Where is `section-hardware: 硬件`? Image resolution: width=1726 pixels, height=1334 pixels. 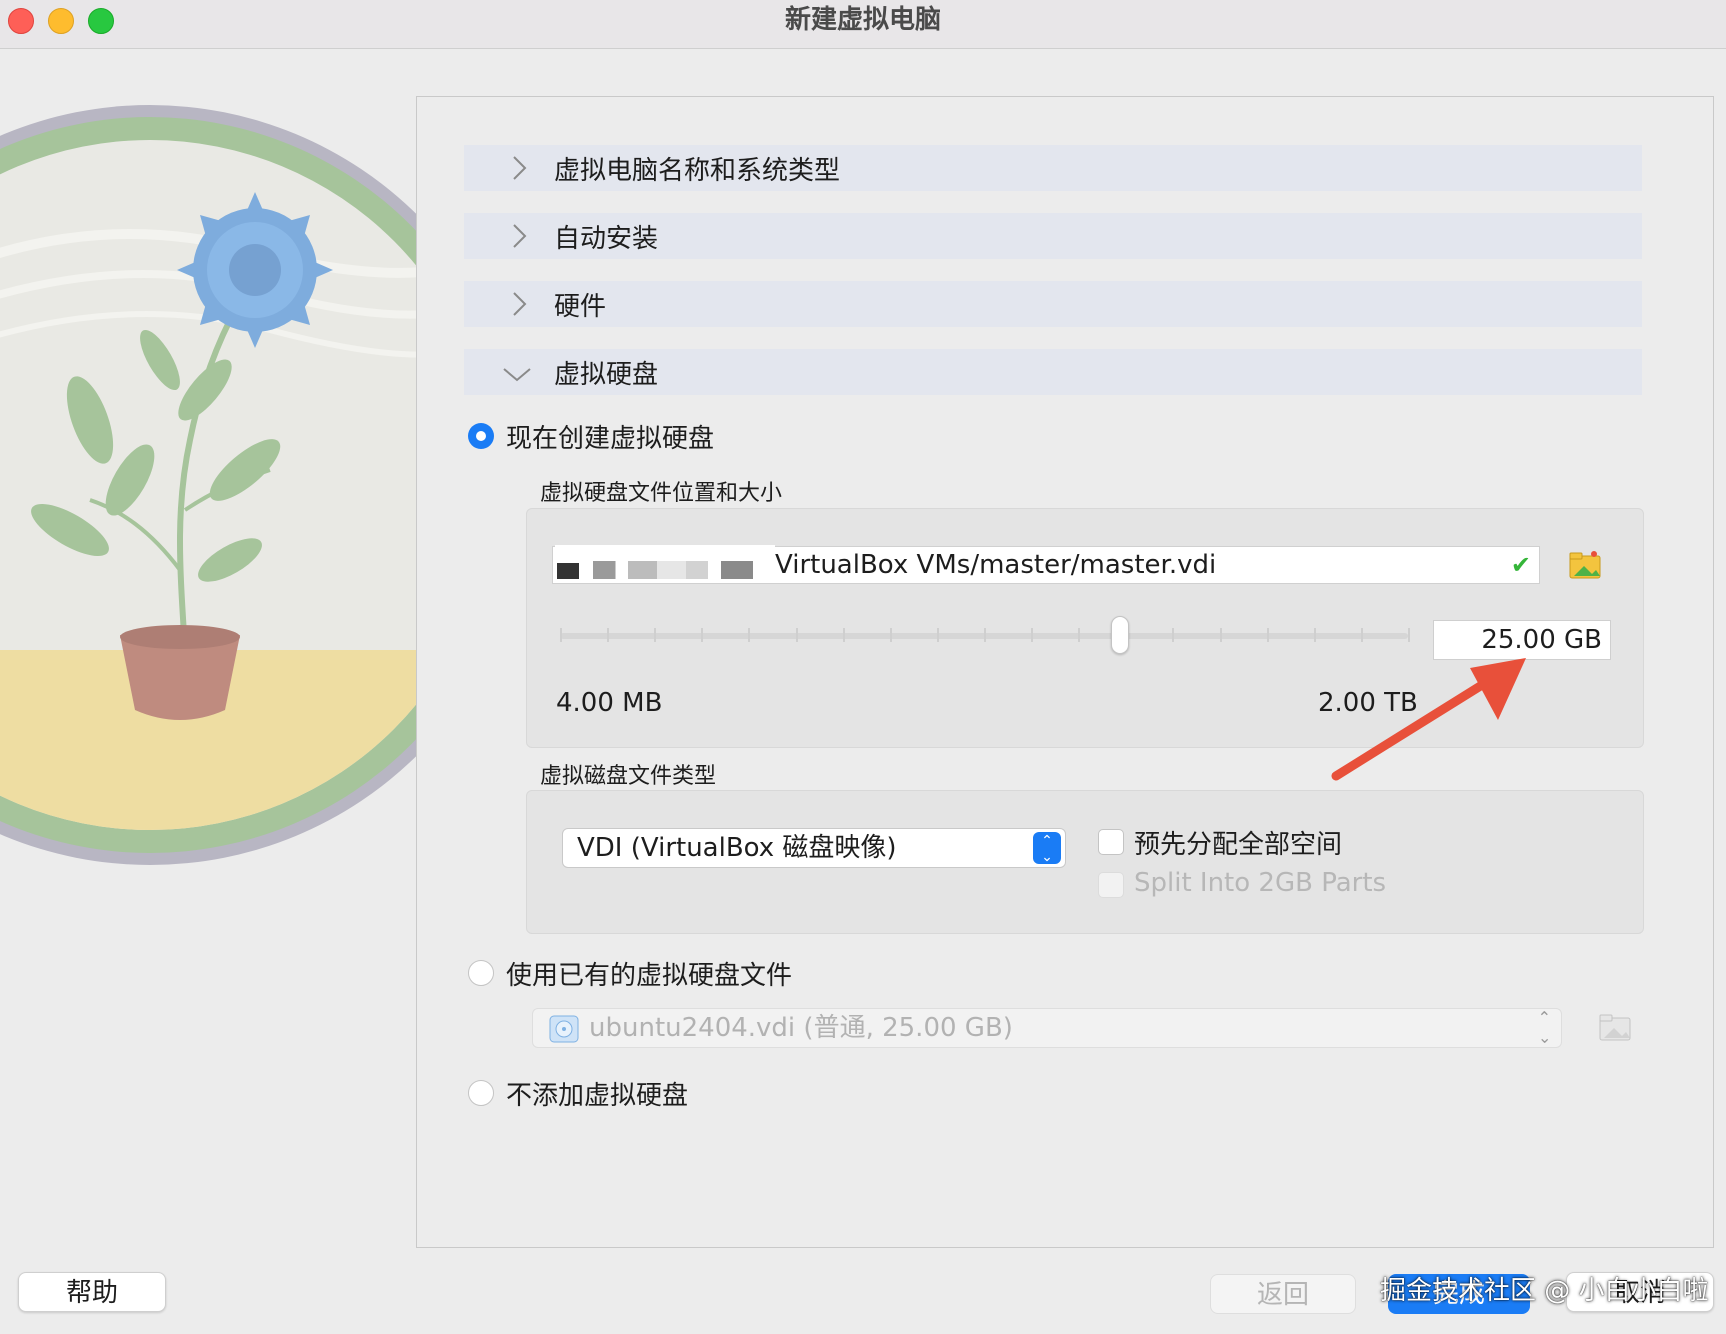 section-hardware: 硬件 is located at coordinates (1053, 304).